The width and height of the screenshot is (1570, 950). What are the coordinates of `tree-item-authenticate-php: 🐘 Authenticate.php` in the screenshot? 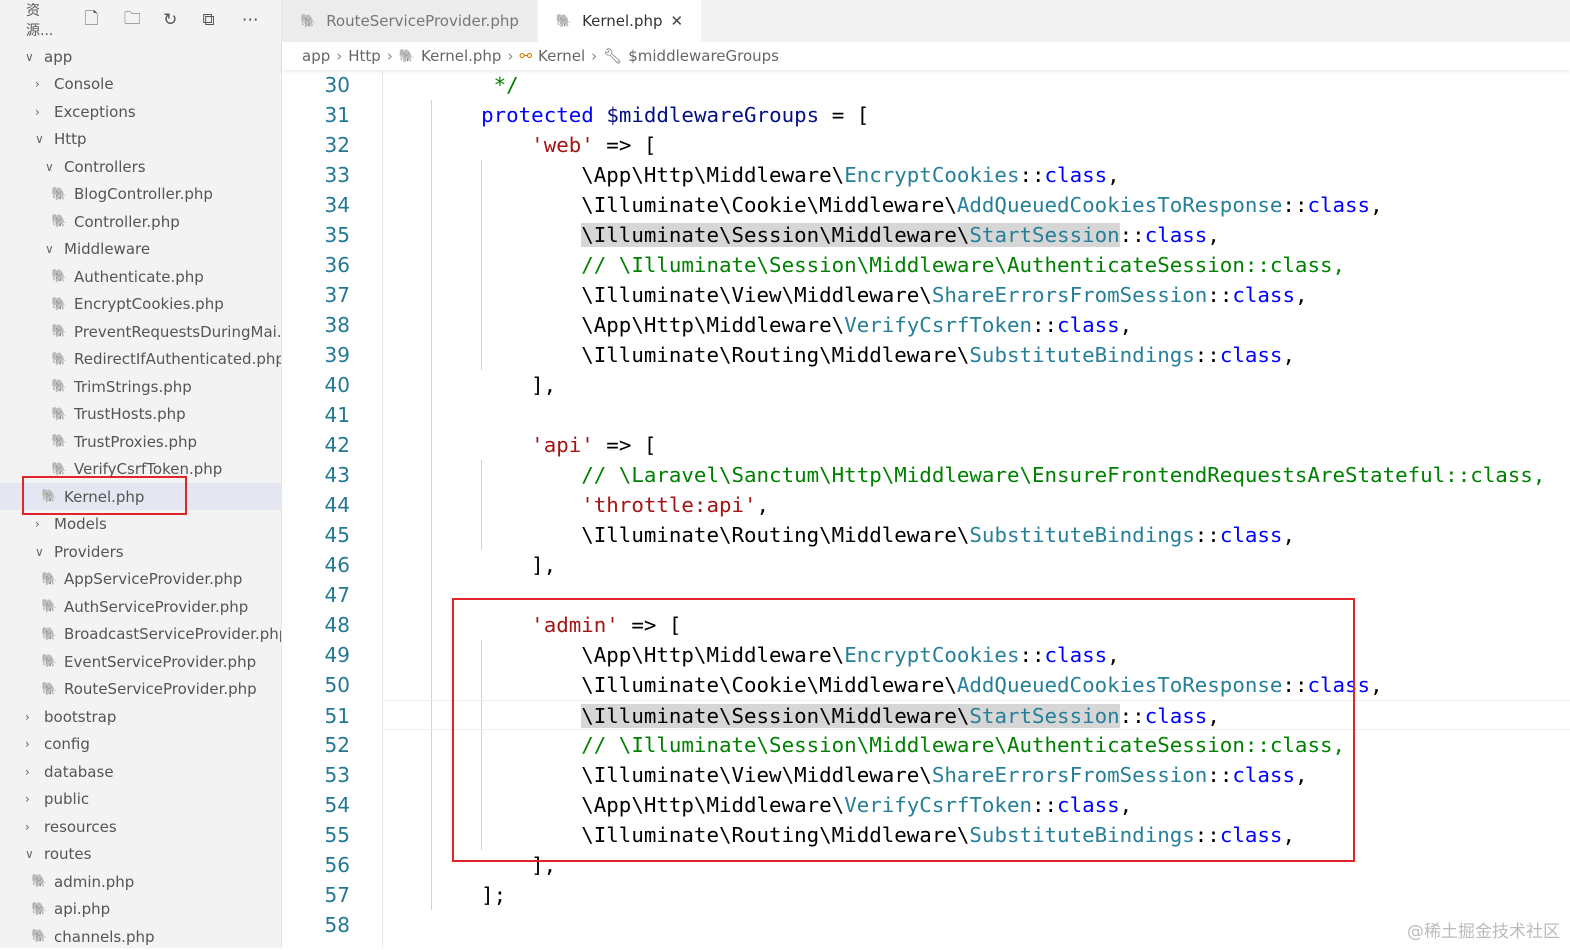 It's located at (140, 276).